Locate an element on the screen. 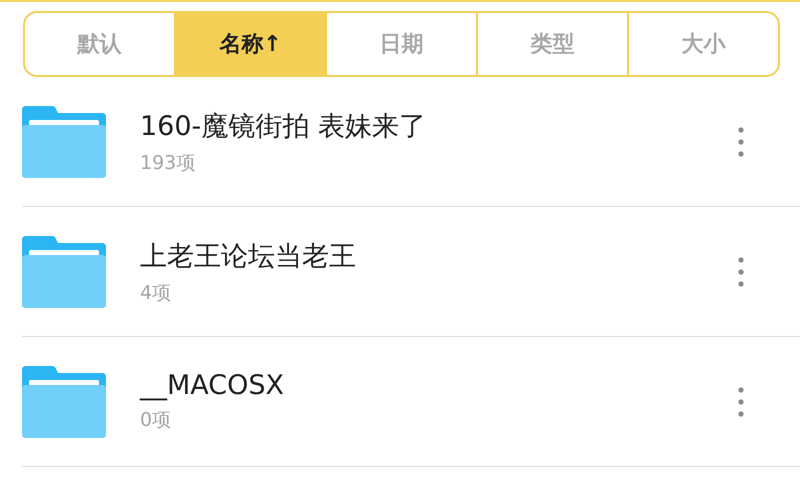 The width and height of the screenshot is (800, 479). item-count: 193项 is located at coordinates (168, 163).